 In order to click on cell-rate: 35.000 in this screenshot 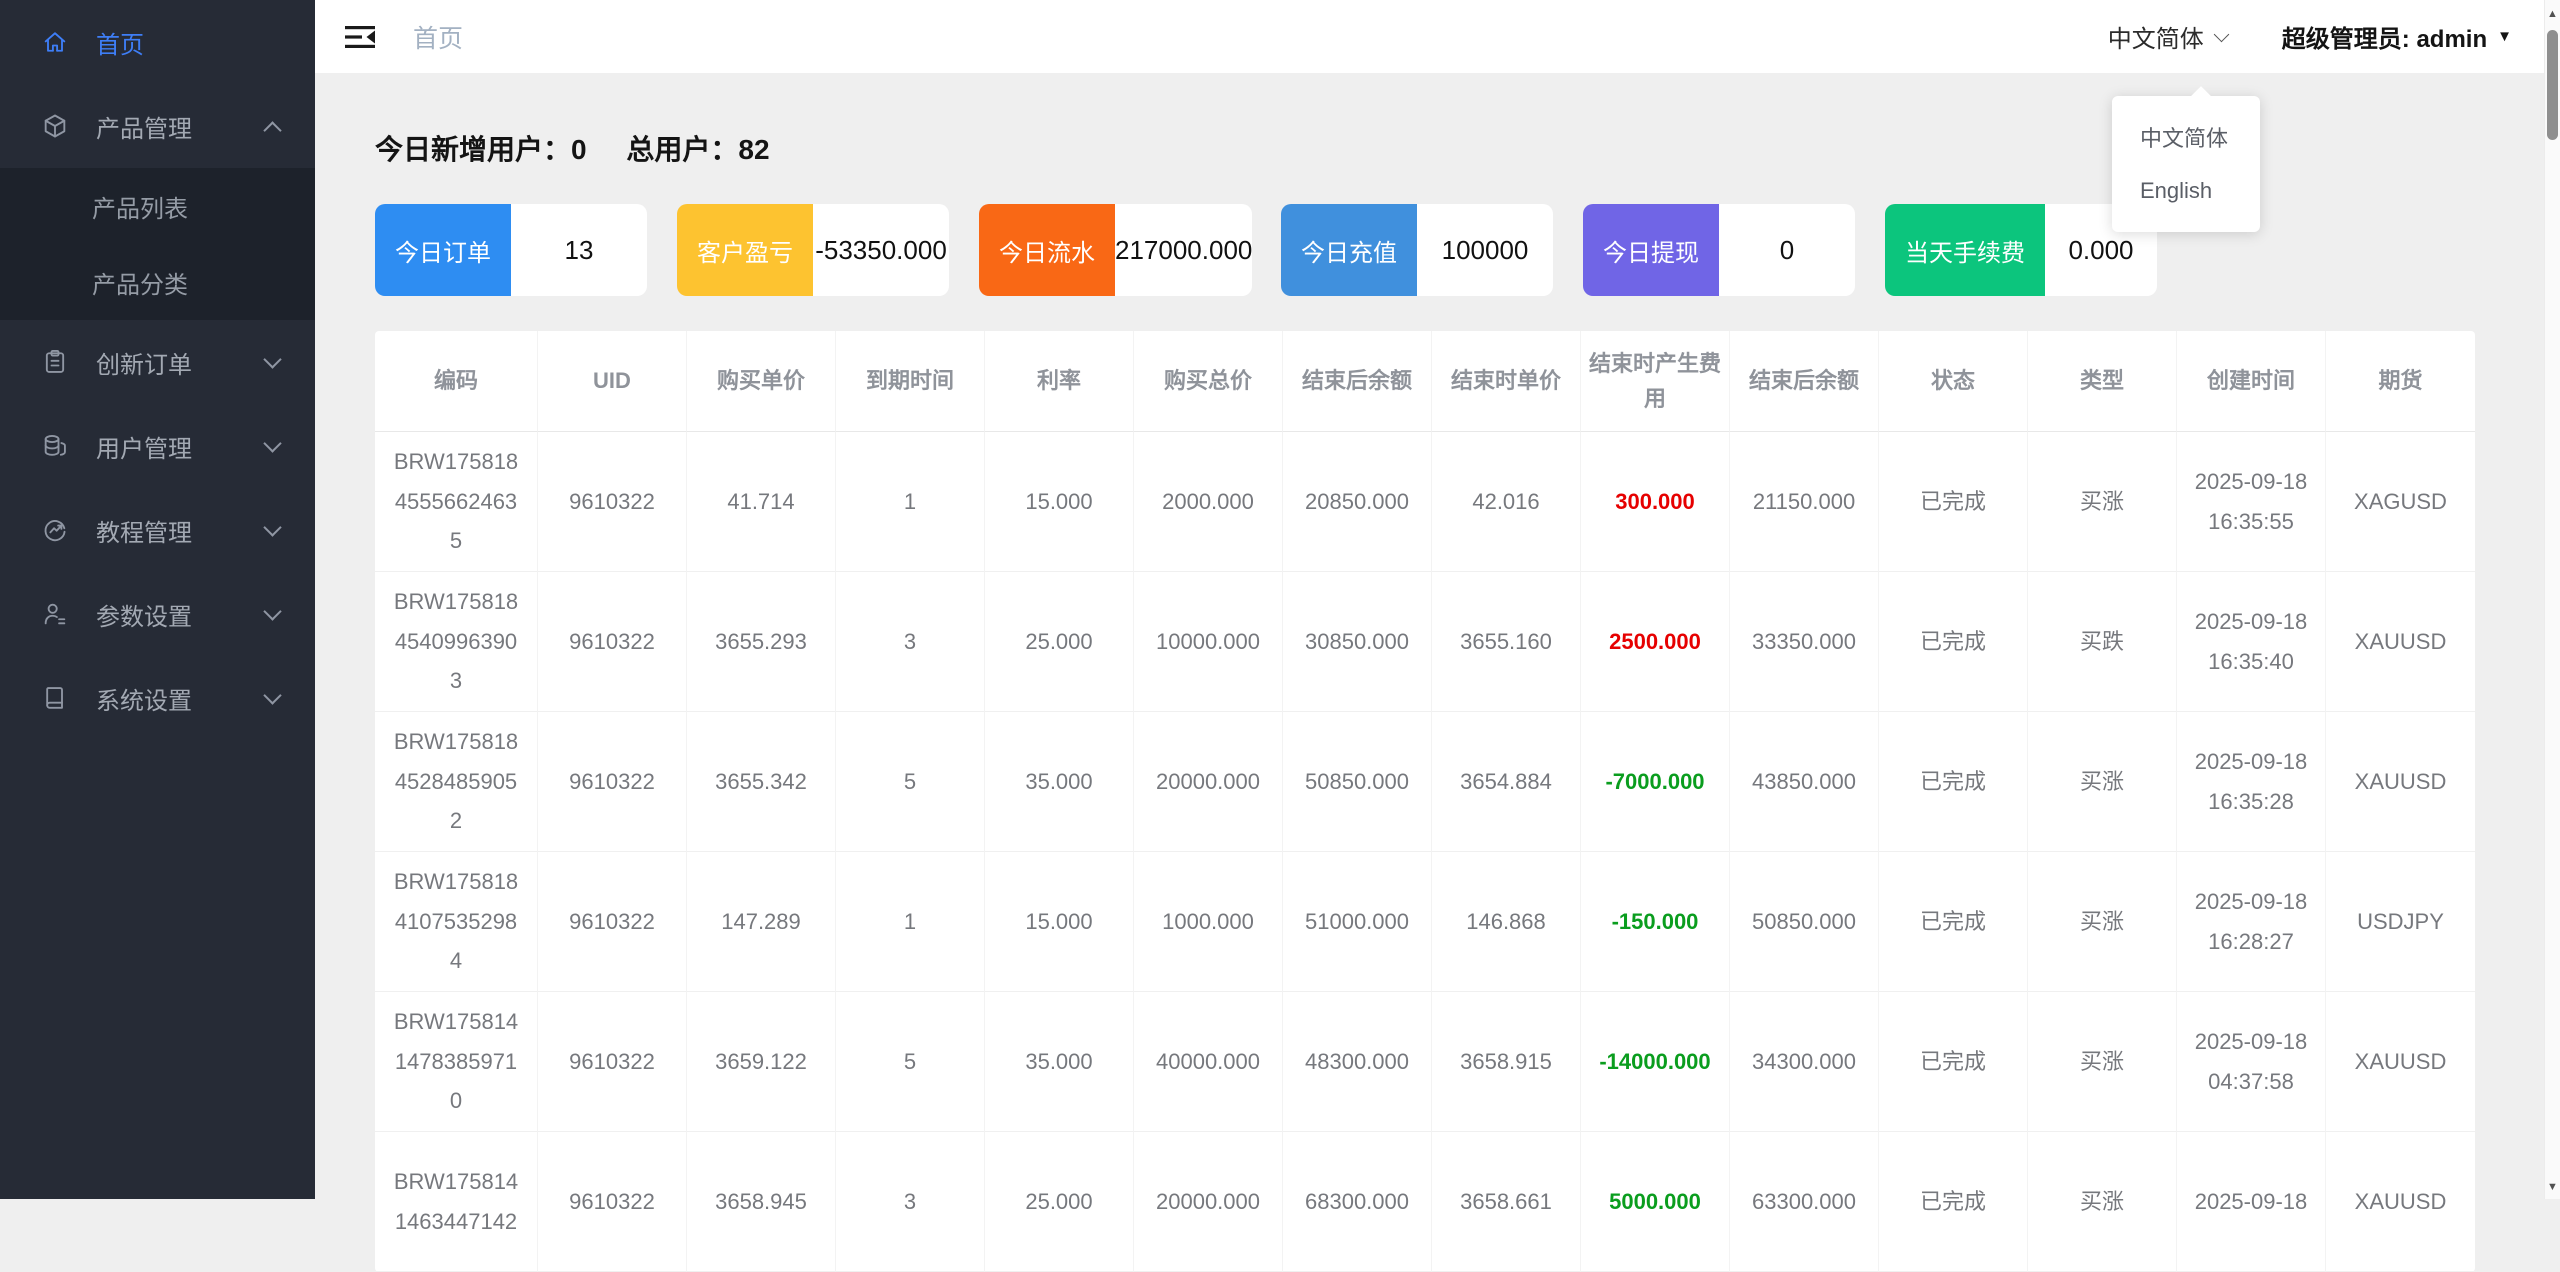, I will do `click(1059, 782)`.